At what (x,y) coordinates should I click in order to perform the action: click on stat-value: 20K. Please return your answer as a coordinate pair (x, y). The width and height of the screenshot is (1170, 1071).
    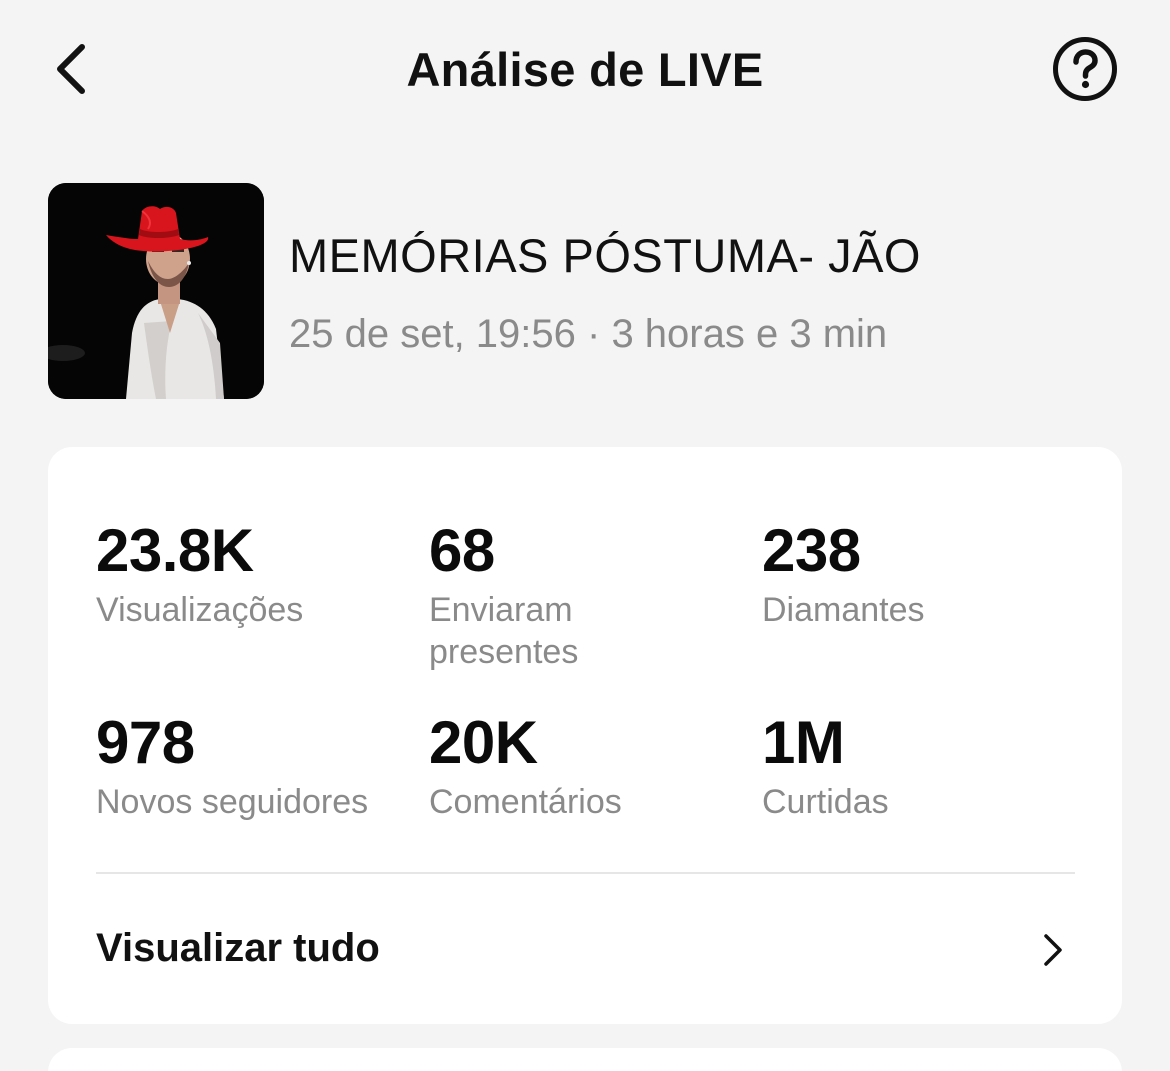
    Looking at the image, I should click on (483, 742).